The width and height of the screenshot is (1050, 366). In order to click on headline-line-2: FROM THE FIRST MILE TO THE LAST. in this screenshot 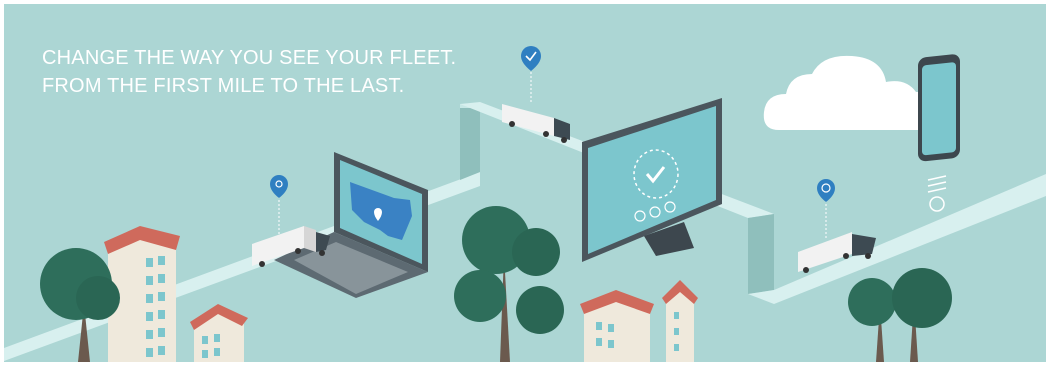, I will do `click(223, 86)`.